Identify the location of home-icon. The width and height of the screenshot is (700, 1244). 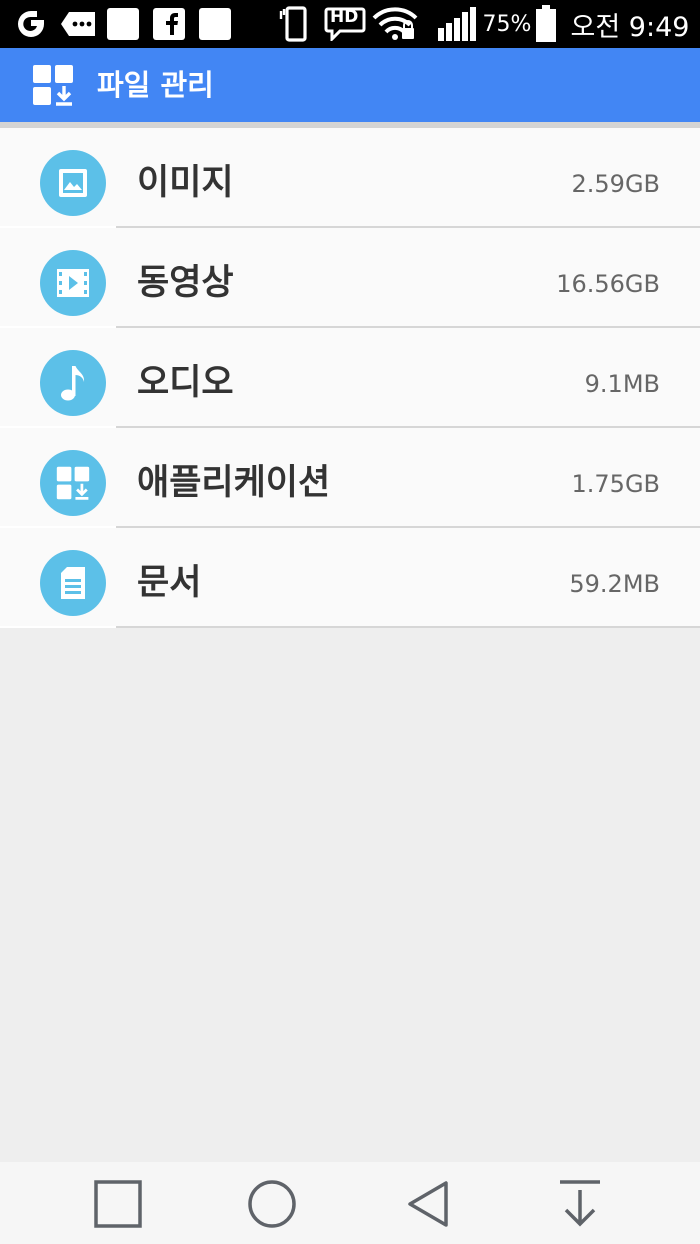
(272, 1204).